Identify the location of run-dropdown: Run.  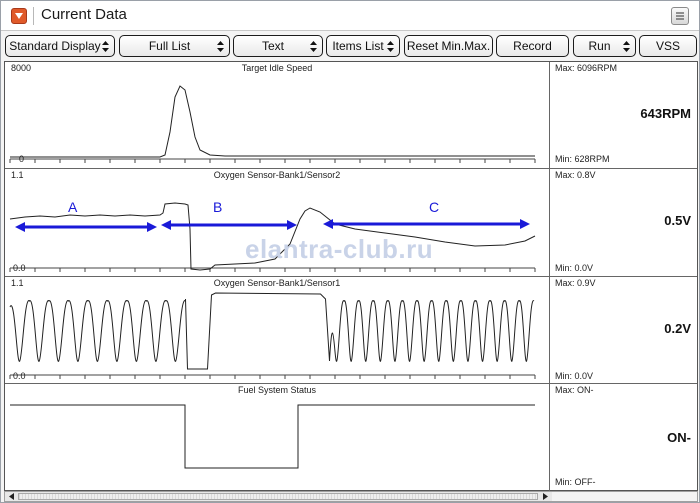
(604, 46).